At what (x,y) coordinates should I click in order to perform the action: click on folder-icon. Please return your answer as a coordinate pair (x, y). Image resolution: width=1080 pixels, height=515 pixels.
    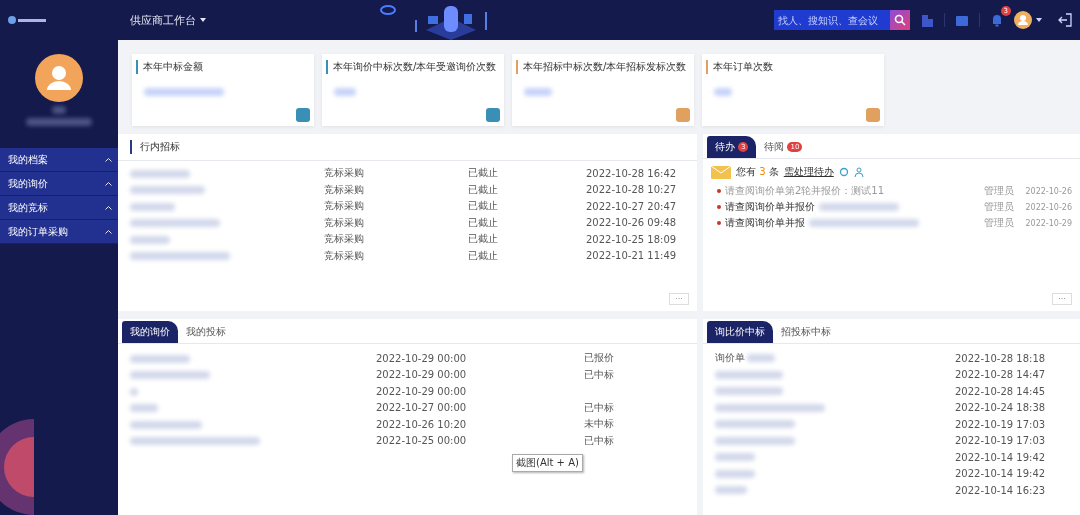
    Looking at the image, I should click on (962, 20).